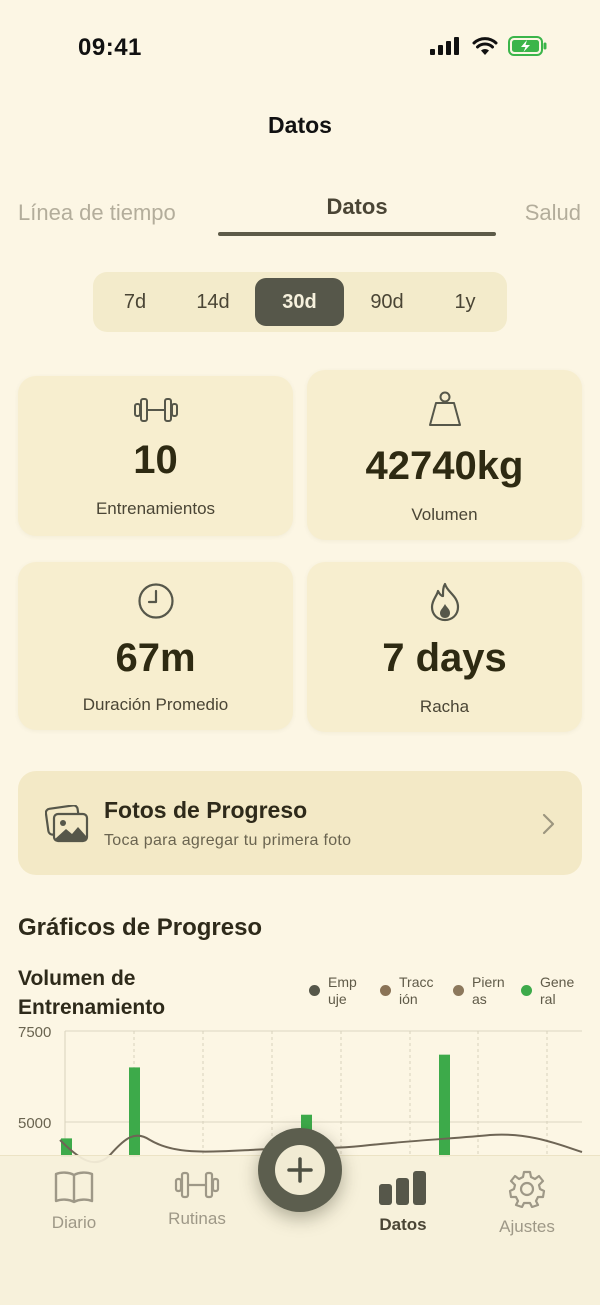 Image resolution: width=600 pixels, height=1305 pixels. What do you see at coordinates (357, 234) in the screenshot?
I see `tab-underline` at bounding box center [357, 234].